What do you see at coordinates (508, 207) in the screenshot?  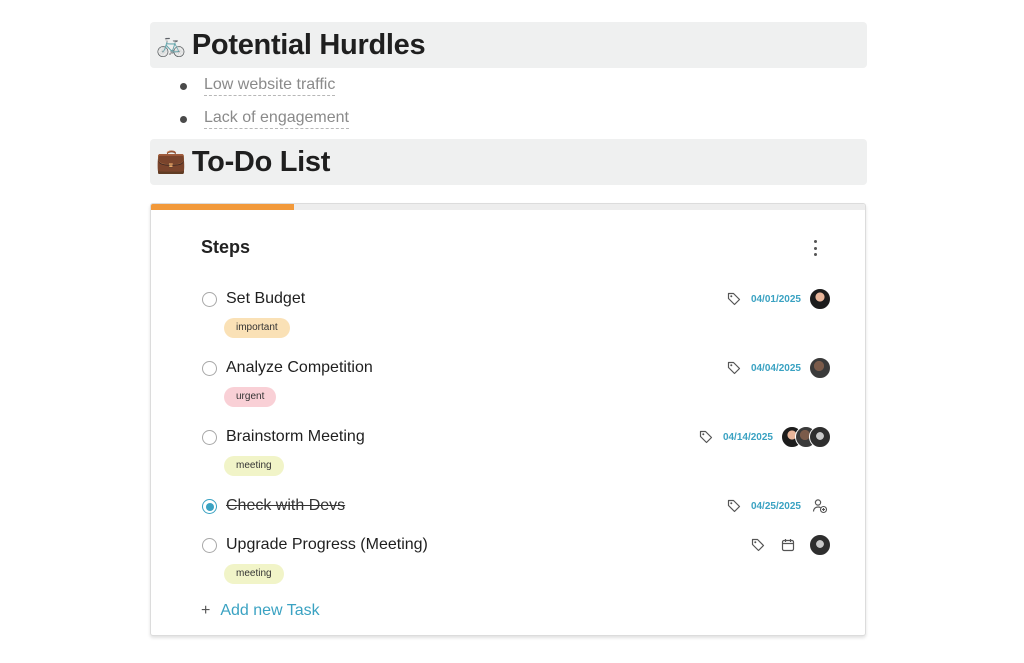 I see `progress-bar` at bounding box center [508, 207].